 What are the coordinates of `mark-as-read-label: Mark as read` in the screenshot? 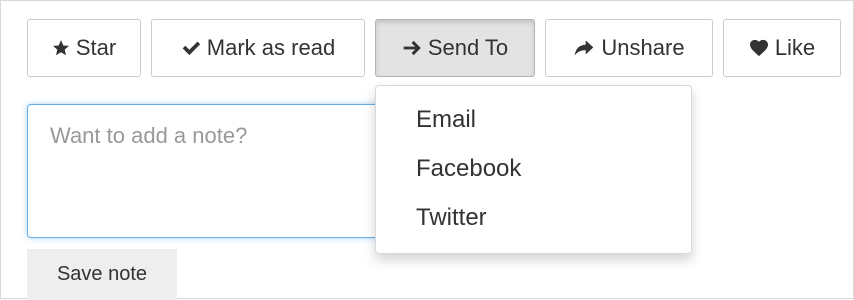 It's located at (271, 47).